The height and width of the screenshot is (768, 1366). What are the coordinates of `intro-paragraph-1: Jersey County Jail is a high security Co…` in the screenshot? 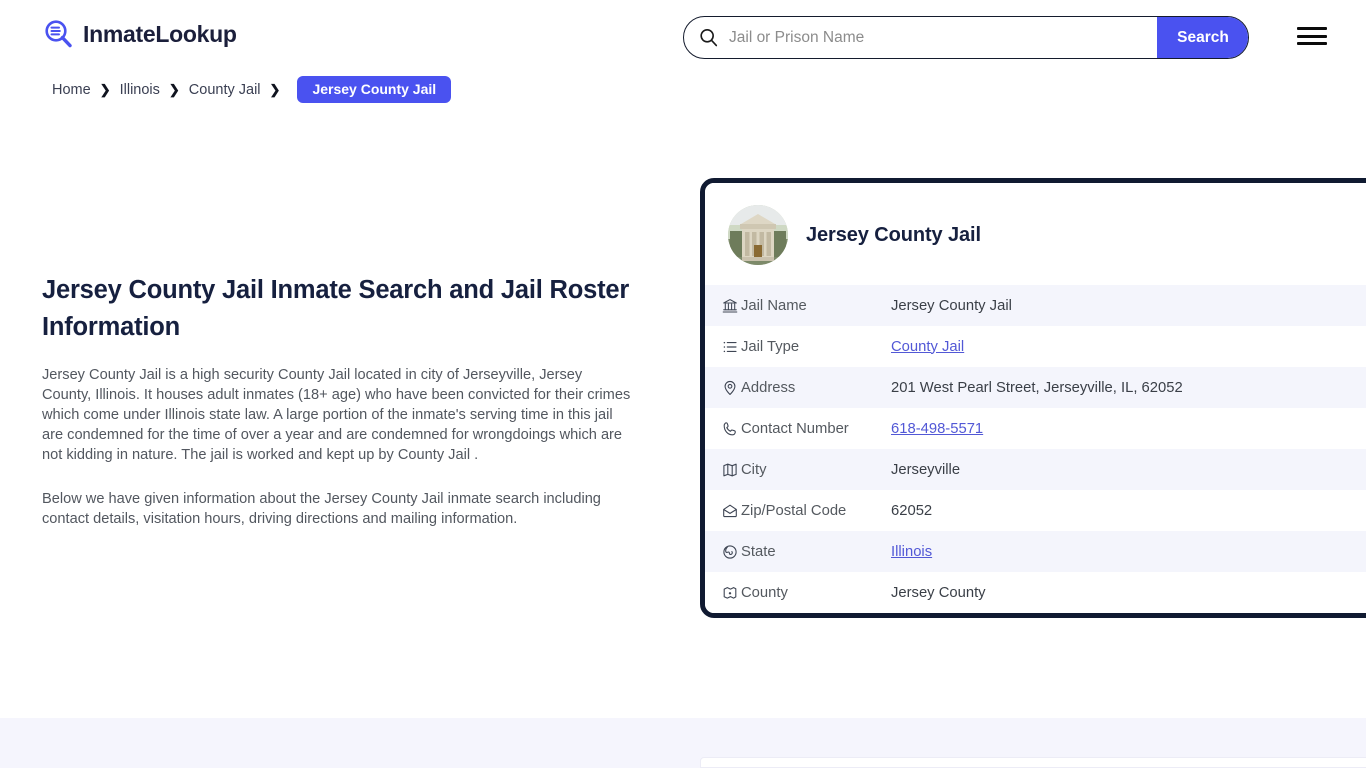 It's located at (336, 415).